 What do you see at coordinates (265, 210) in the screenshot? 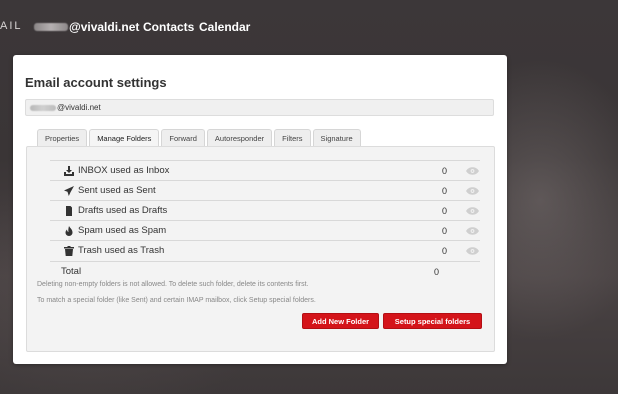
I see `folder-row: Drafts used as Drafts 0` at bounding box center [265, 210].